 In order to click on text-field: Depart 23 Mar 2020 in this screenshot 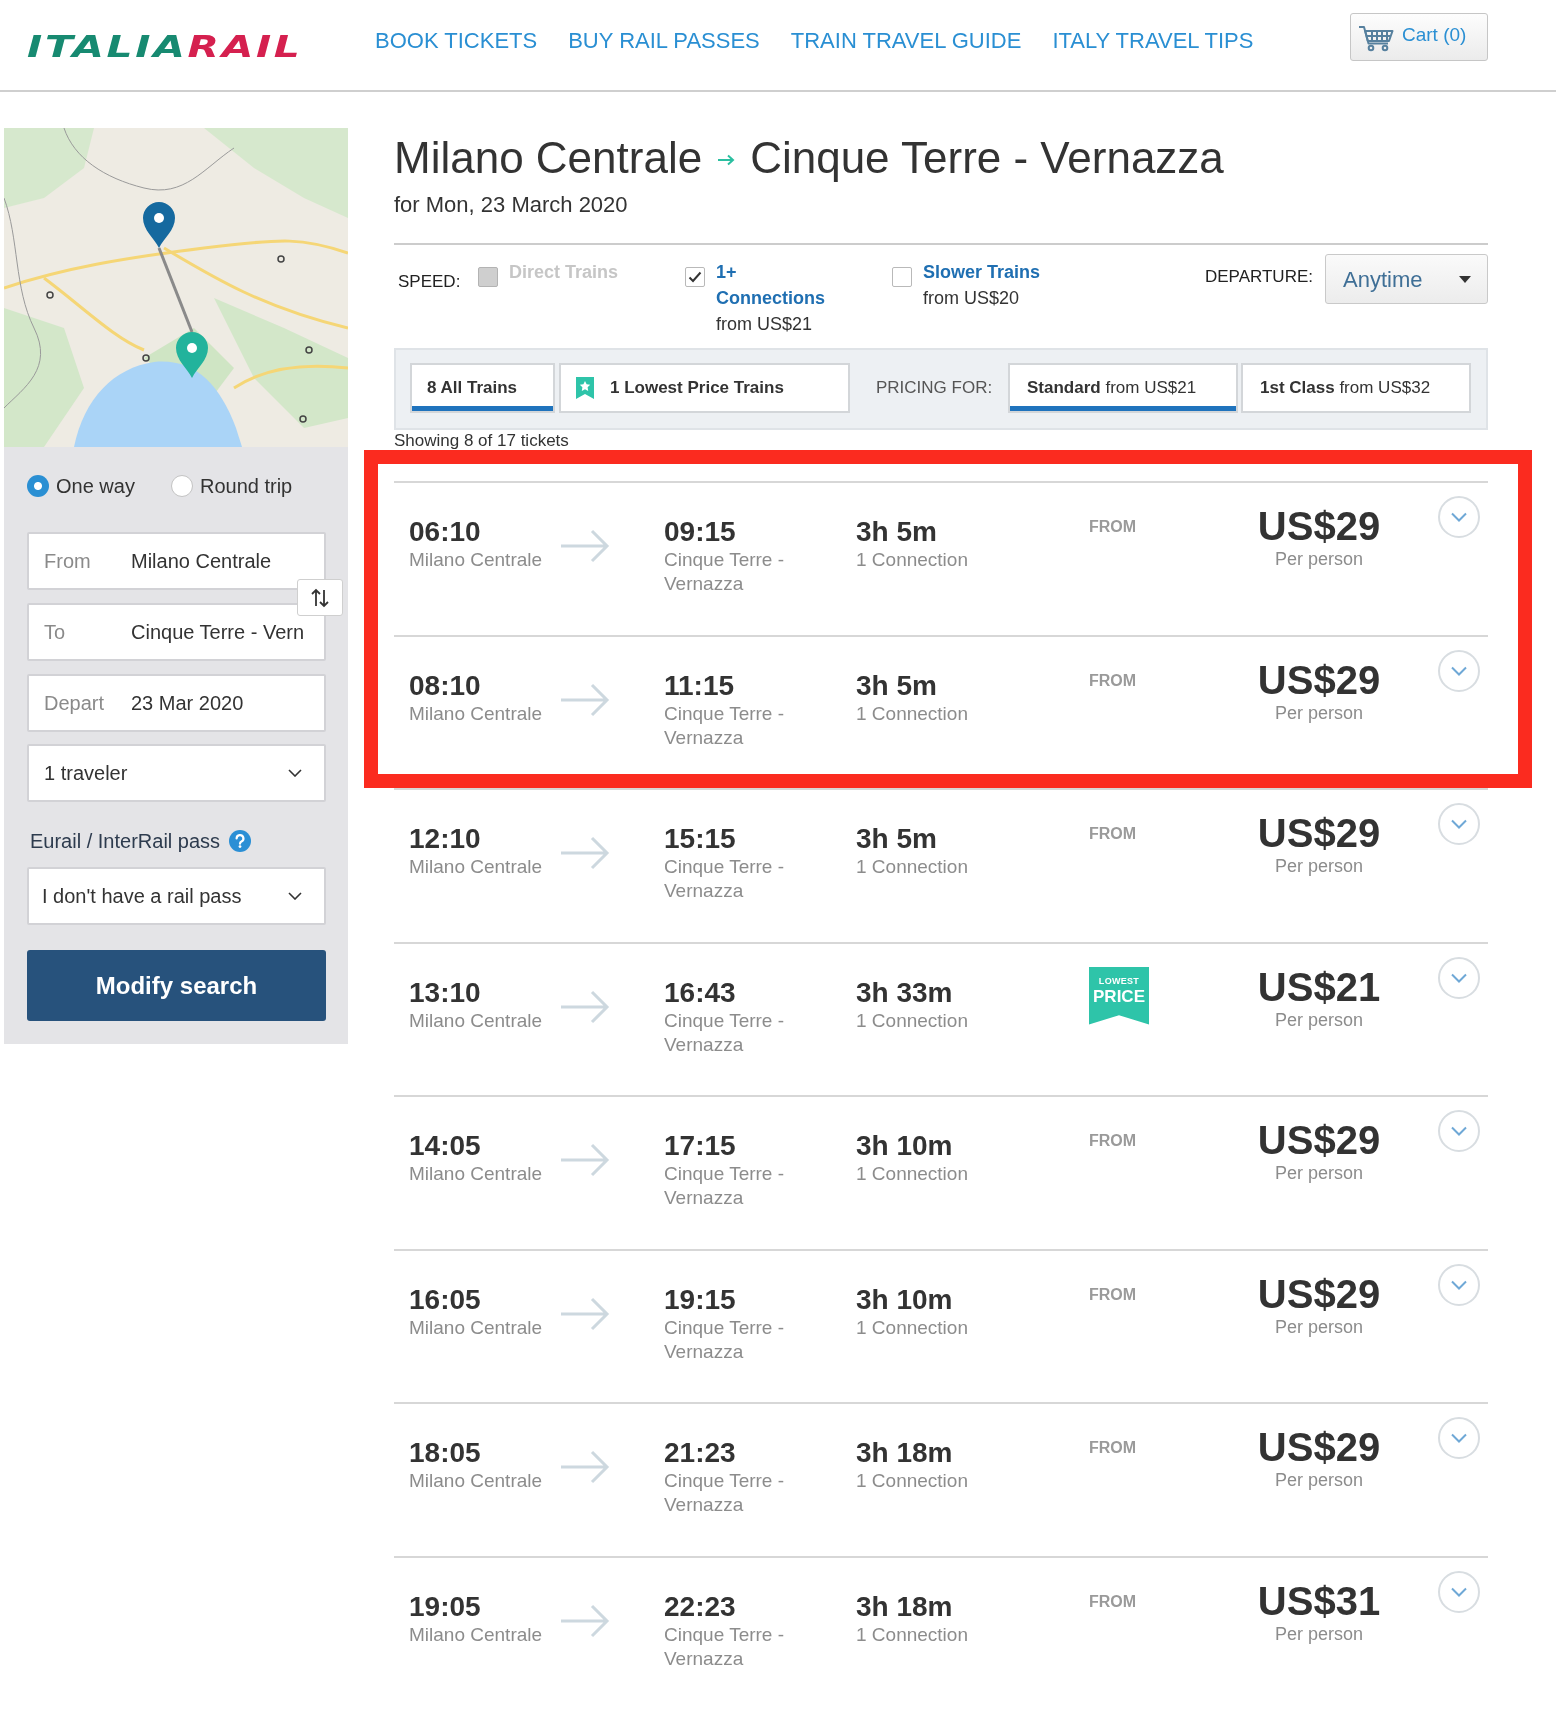, I will do `click(176, 703)`.